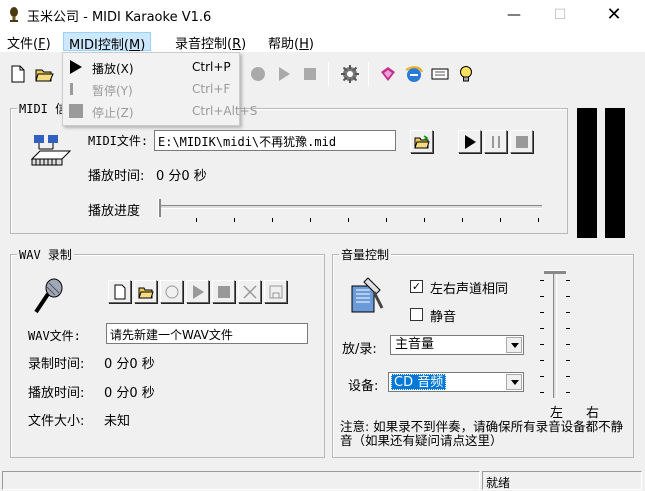  What do you see at coordinates (119, 17) in the screenshot?
I see `window-title: 玉米公司 - MIDI Karaoke V1.6` at bounding box center [119, 17].